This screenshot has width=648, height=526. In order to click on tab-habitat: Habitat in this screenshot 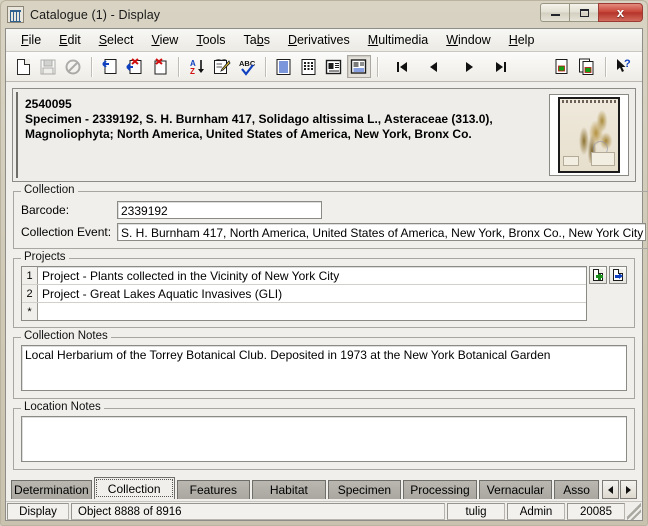, I will do `click(289, 489)`.